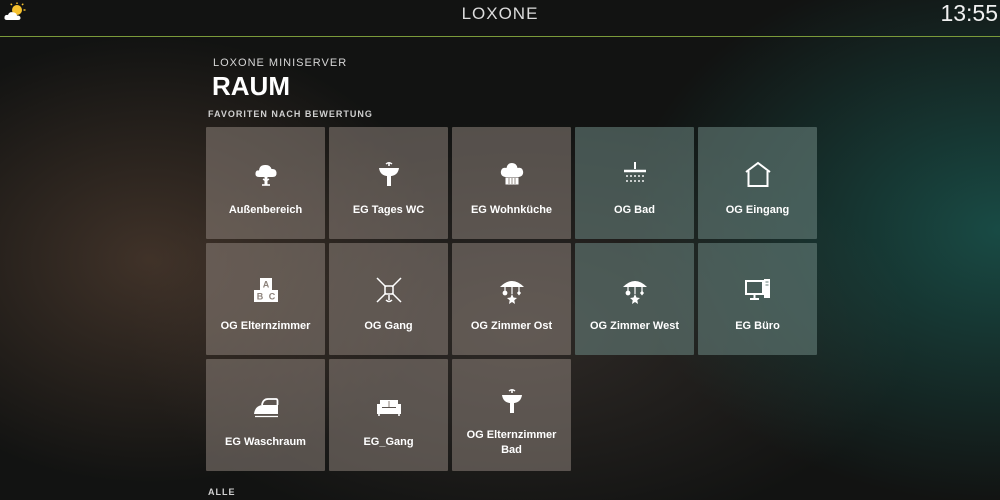 The height and width of the screenshot is (500, 1000). Describe the element at coordinates (265, 326) in the screenshot. I see `room-tile-label: OG Elternzimmer` at that location.